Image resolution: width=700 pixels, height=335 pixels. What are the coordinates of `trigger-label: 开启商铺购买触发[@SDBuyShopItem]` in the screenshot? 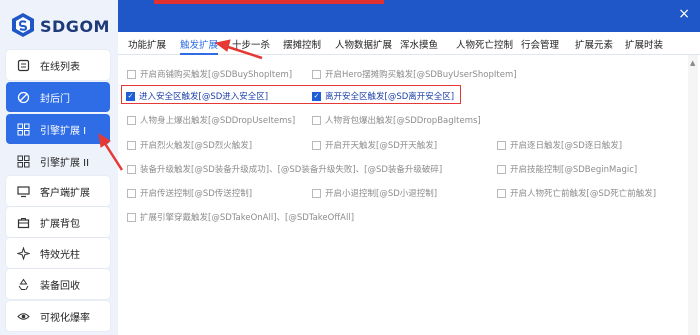 It's located at (216, 75).